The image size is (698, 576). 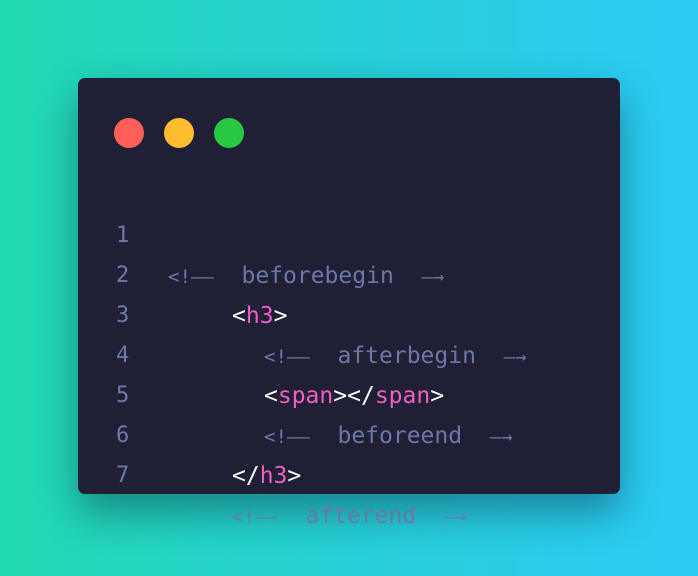 What do you see at coordinates (229, 133) in the screenshot?
I see `maximize-dot-icon` at bounding box center [229, 133].